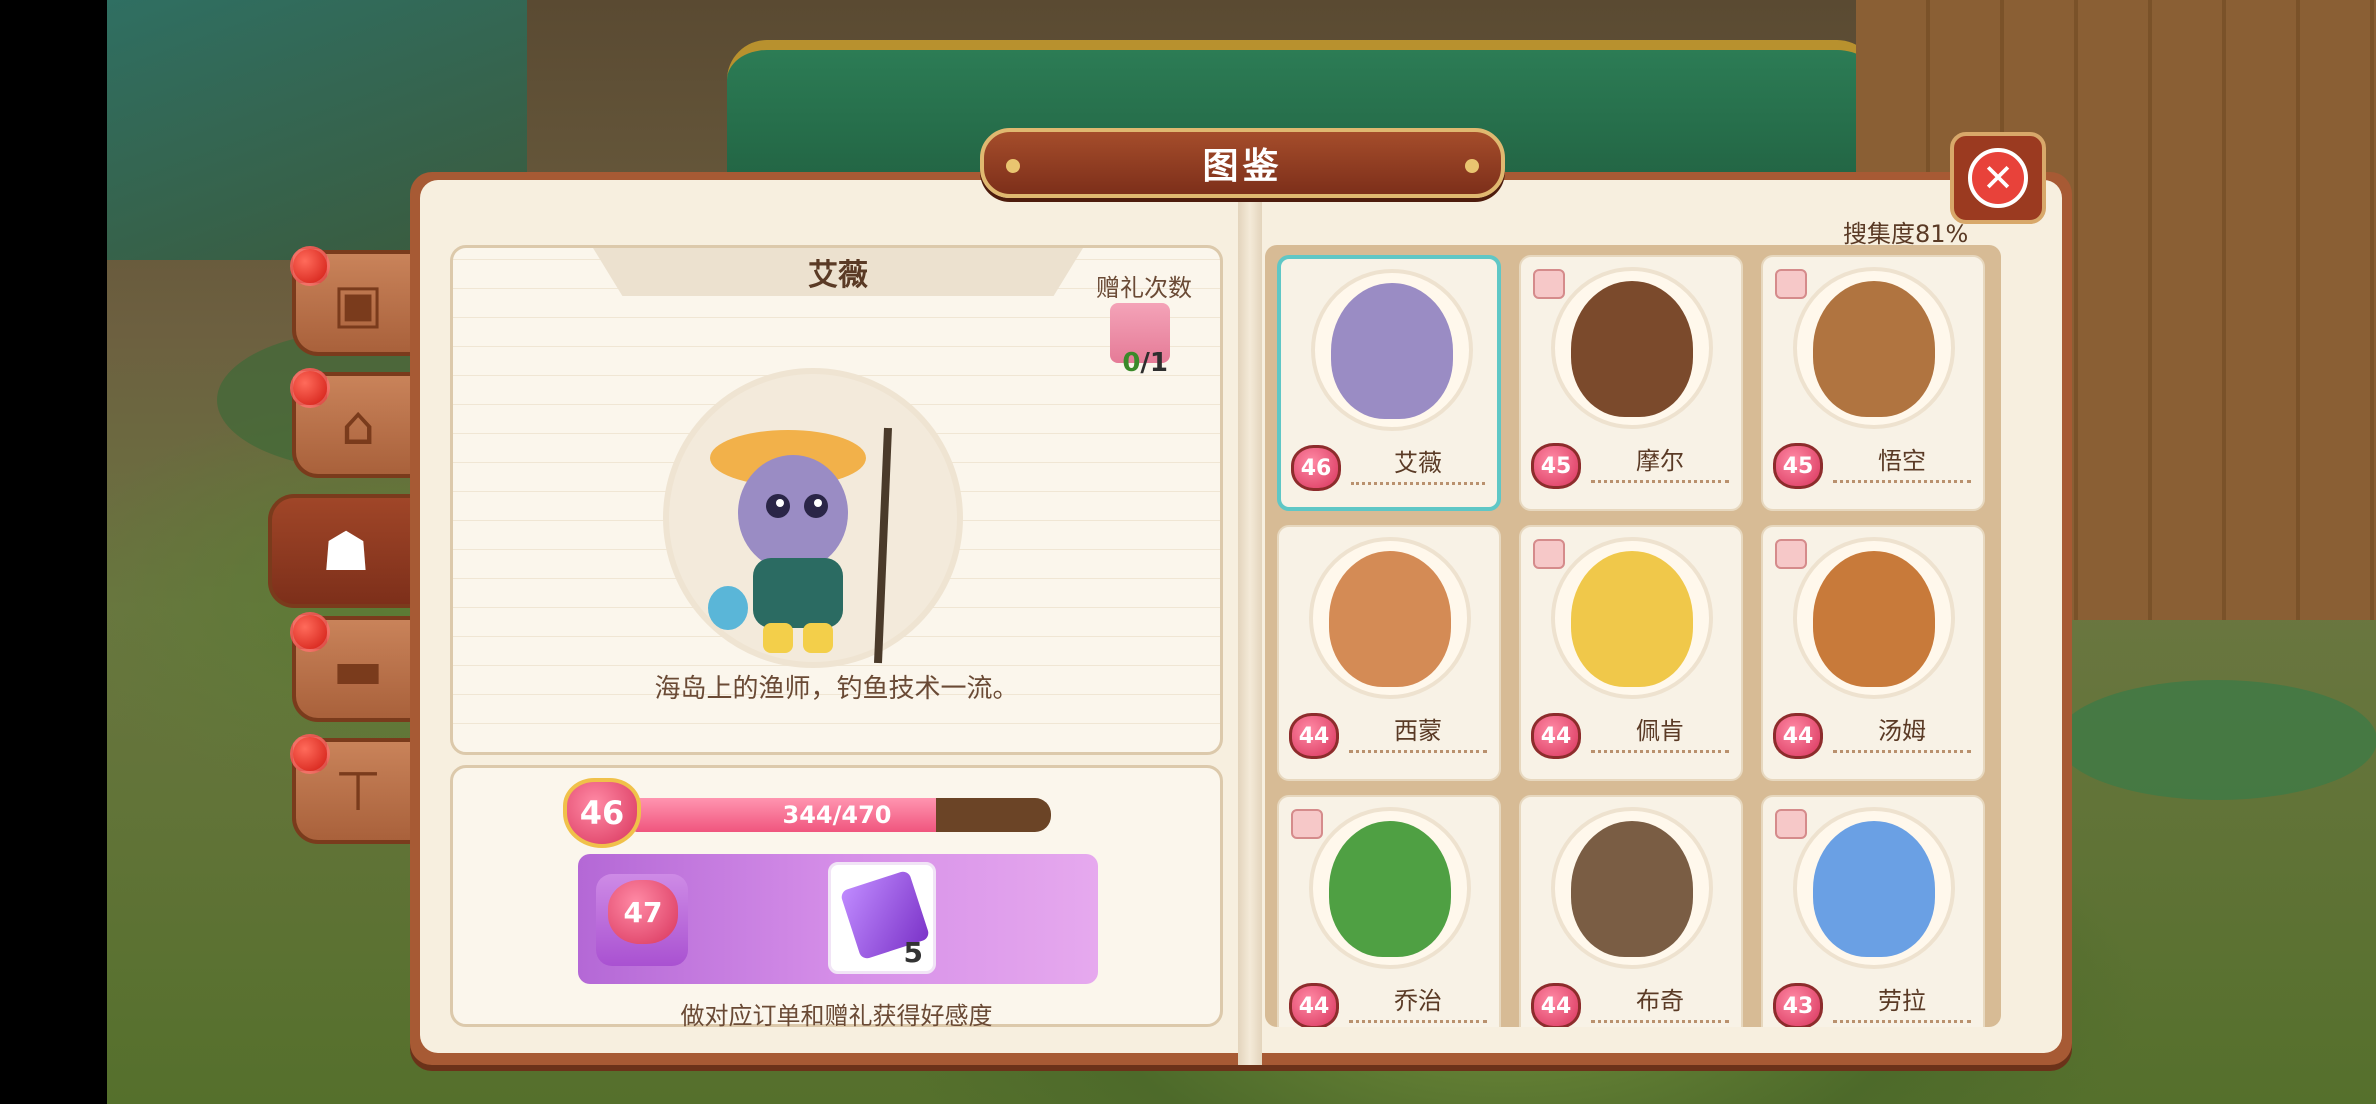 Image resolution: width=2376 pixels, height=1104 pixels. What do you see at coordinates (800, 545) in the screenshot?
I see `character-portrait` at bounding box center [800, 545].